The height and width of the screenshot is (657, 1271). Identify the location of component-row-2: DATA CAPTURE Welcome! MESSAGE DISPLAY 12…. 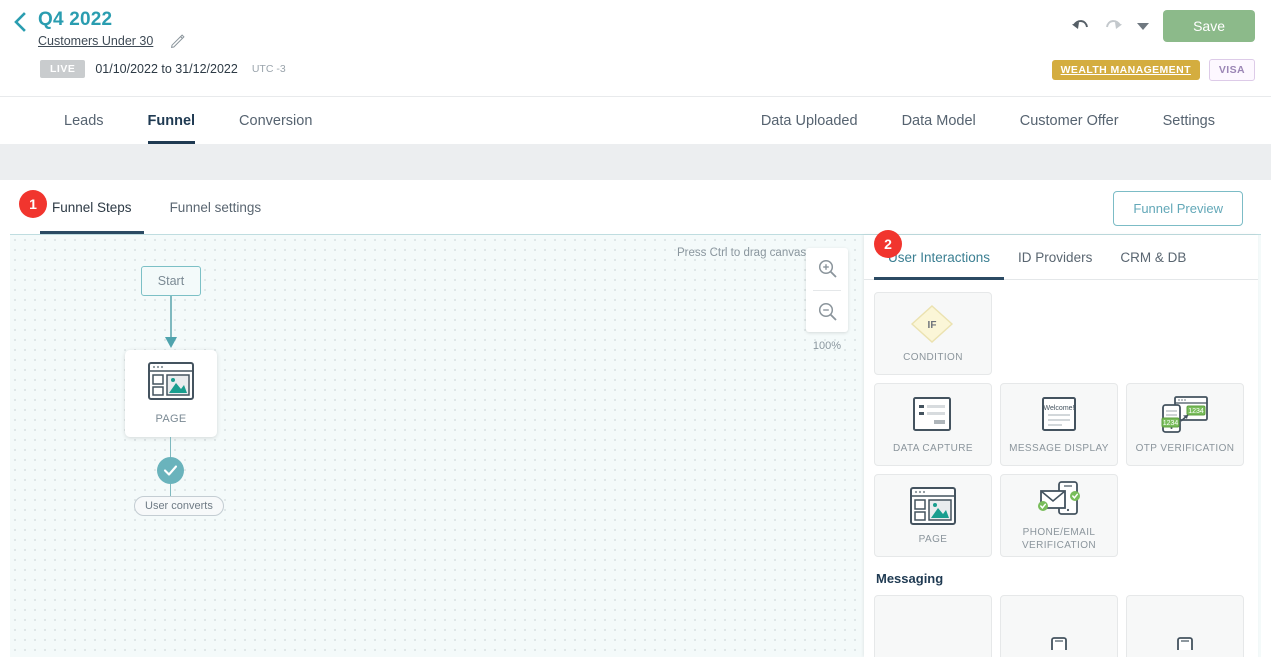
(1061, 424).